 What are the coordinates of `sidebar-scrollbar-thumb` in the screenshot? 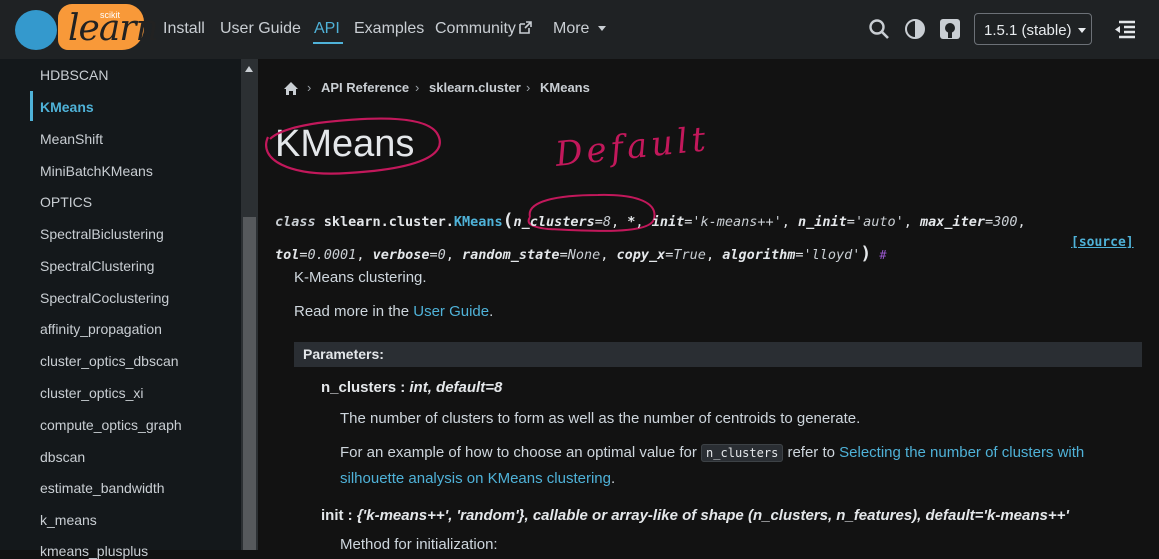 It's located at (249, 383).